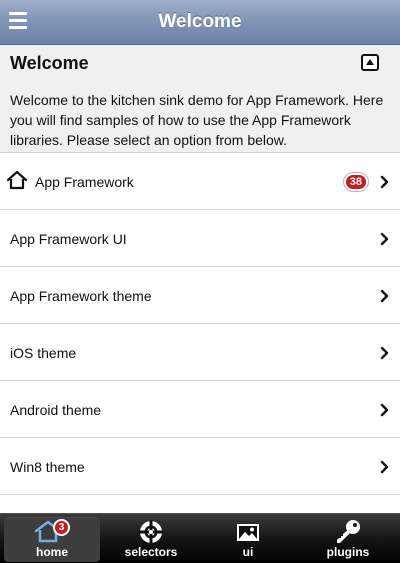  I want to click on tab-ui: ui, so click(248, 539).